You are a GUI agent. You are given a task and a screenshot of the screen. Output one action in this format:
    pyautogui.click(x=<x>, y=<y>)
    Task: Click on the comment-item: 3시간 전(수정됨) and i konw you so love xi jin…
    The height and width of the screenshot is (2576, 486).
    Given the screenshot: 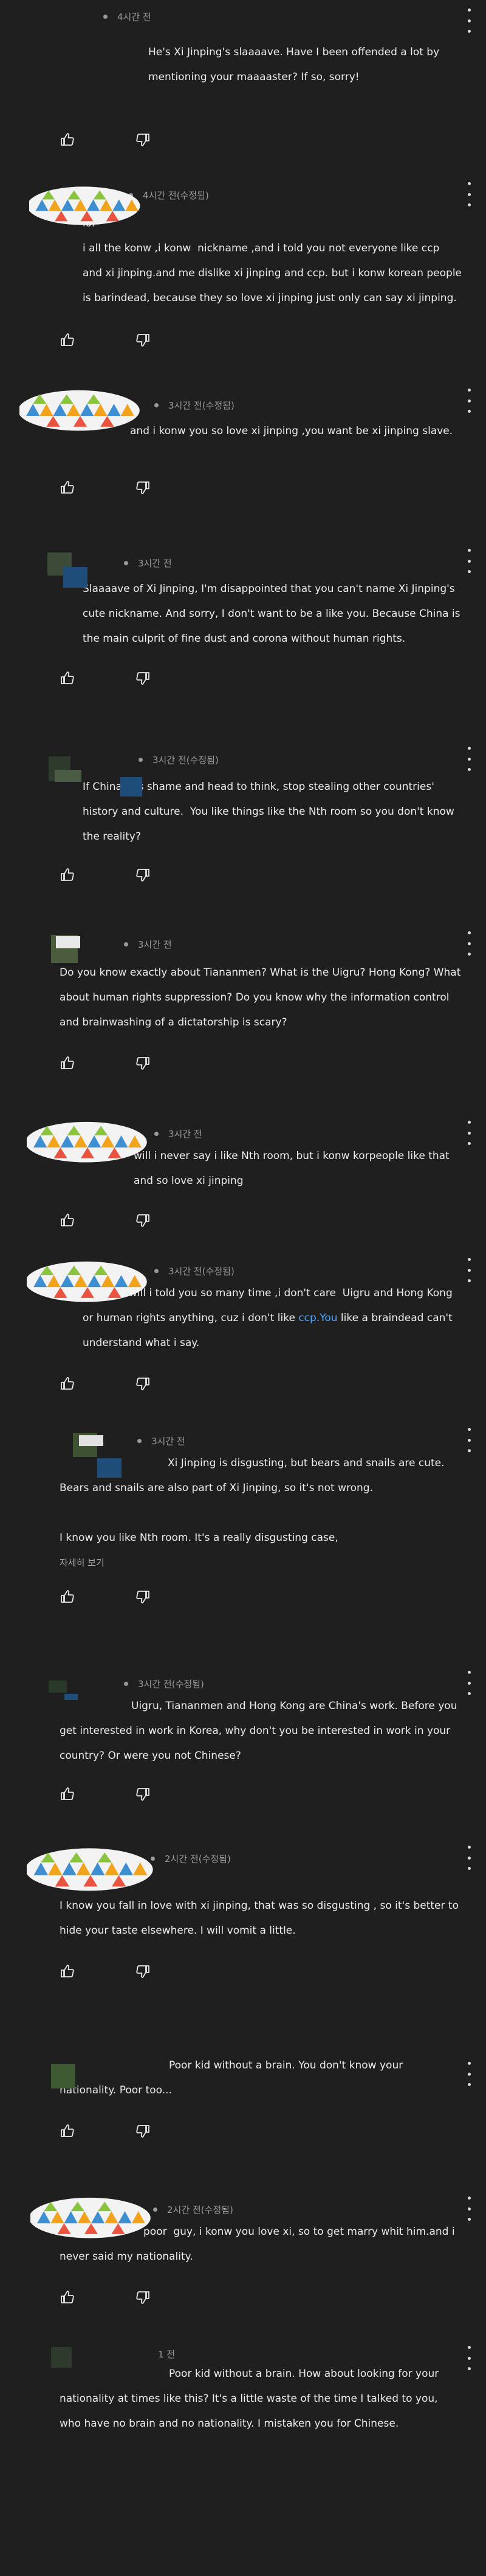 What is the action you would take?
    pyautogui.click(x=243, y=460)
    